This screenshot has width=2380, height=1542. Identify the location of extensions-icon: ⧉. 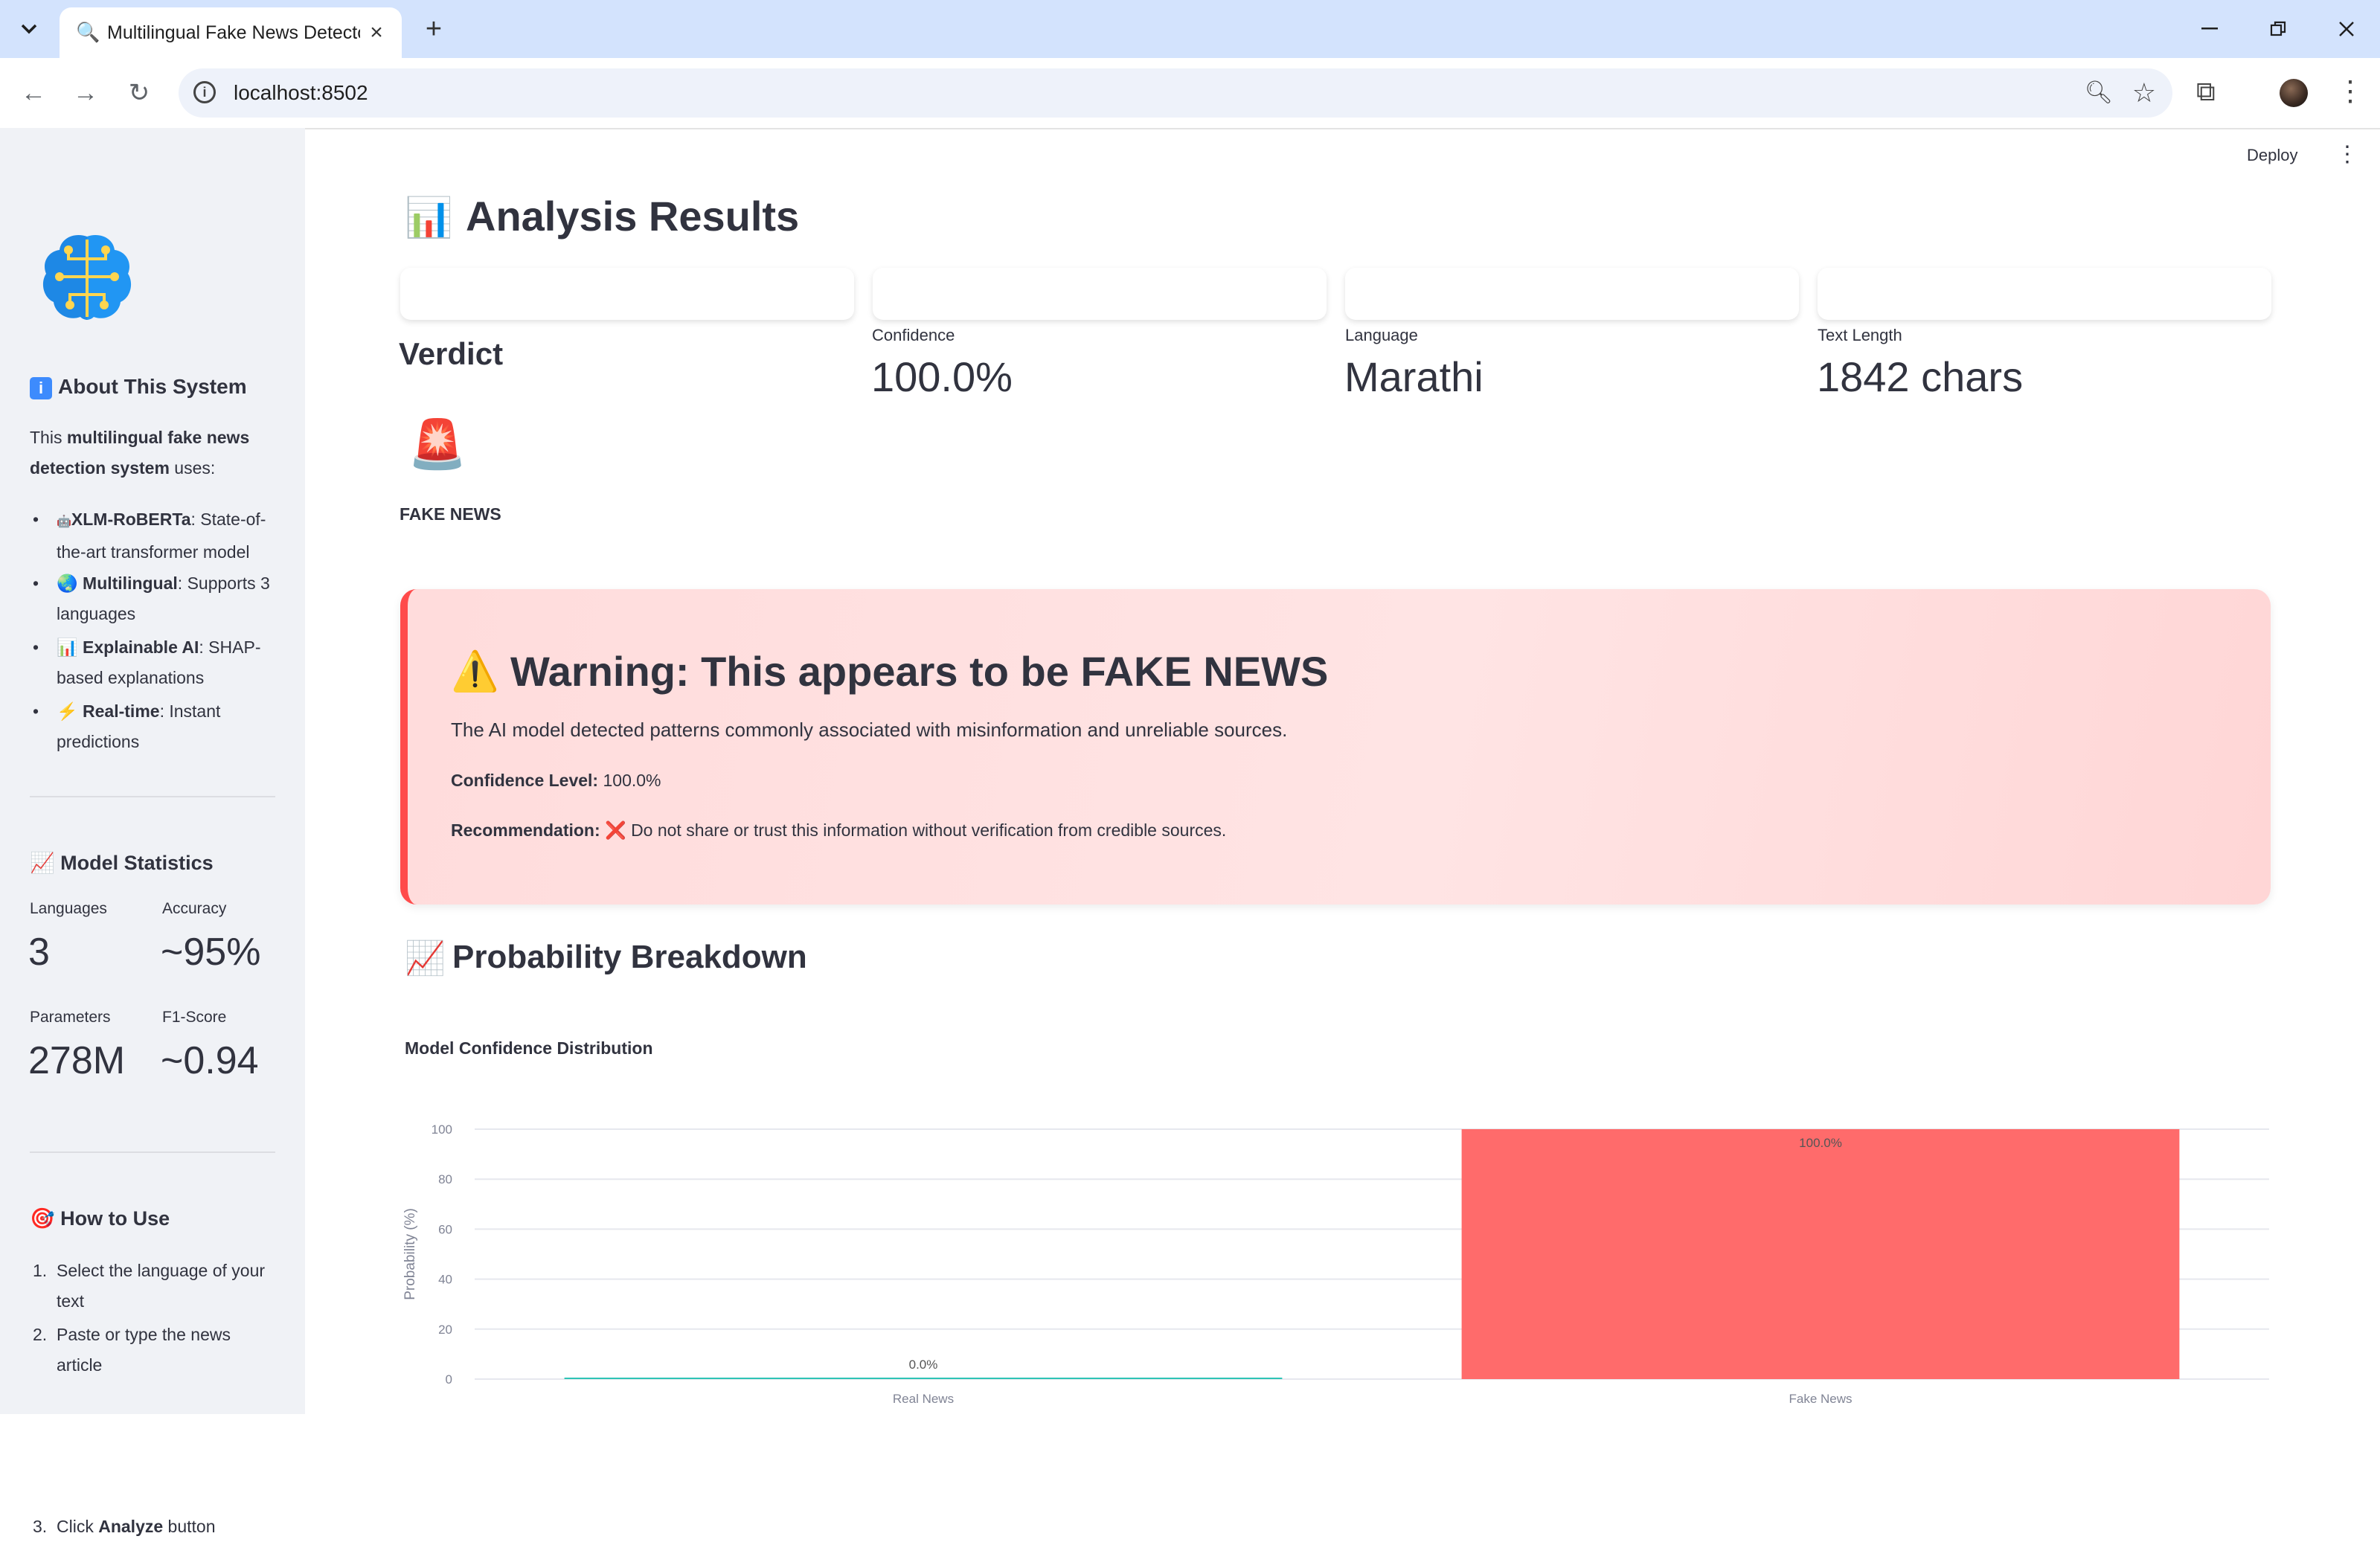
(2206, 92).